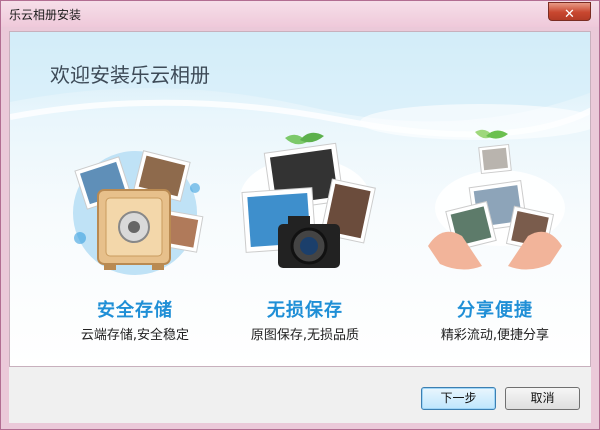  Describe the element at coordinates (300, 395) in the screenshot. I see `button-bar: 下一步 取消` at that location.